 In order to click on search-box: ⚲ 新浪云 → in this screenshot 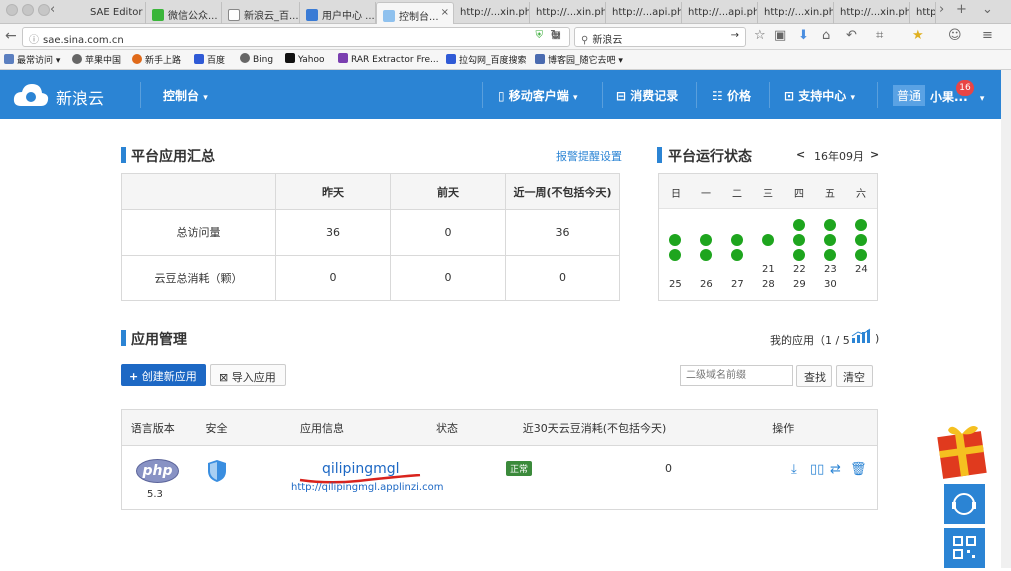, I will do `click(660, 37)`.